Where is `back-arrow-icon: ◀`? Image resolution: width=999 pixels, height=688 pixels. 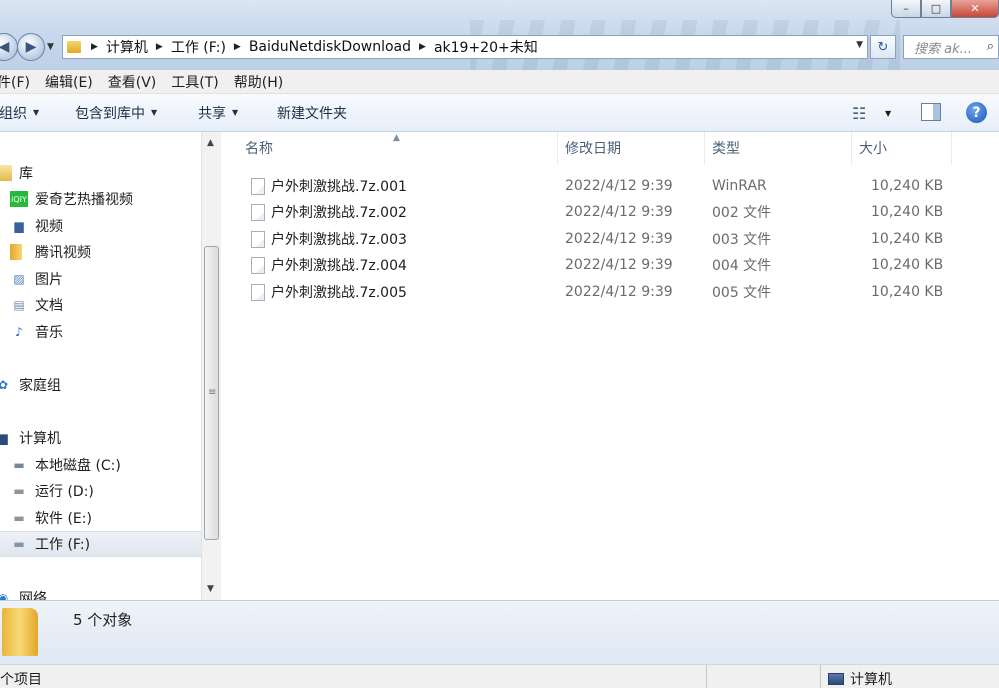
back-arrow-icon: ◀ is located at coordinates (5, 47).